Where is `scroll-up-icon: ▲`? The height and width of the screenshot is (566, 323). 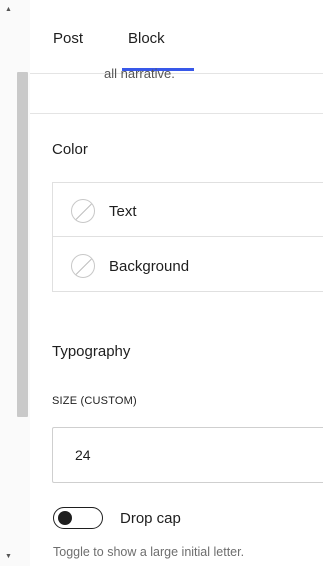 scroll-up-icon: ▲ is located at coordinates (8, 10).